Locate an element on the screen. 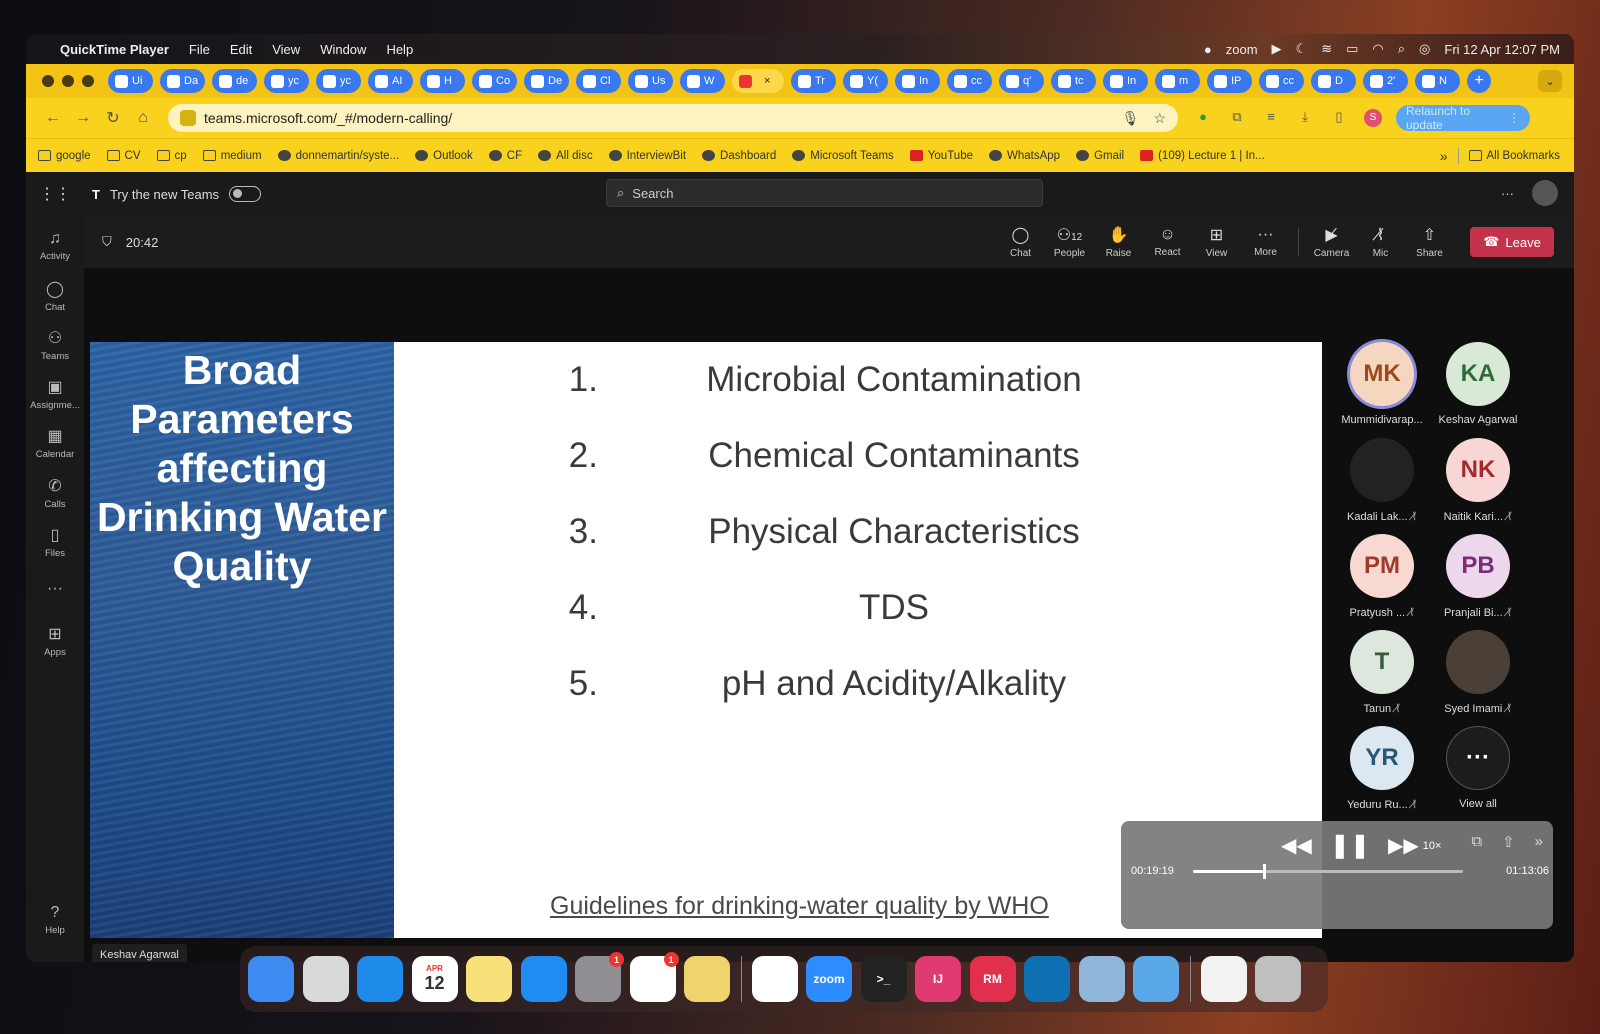 The image size is (1600, 1034). browser-tab-active: × is located at coordinates (758, 81).